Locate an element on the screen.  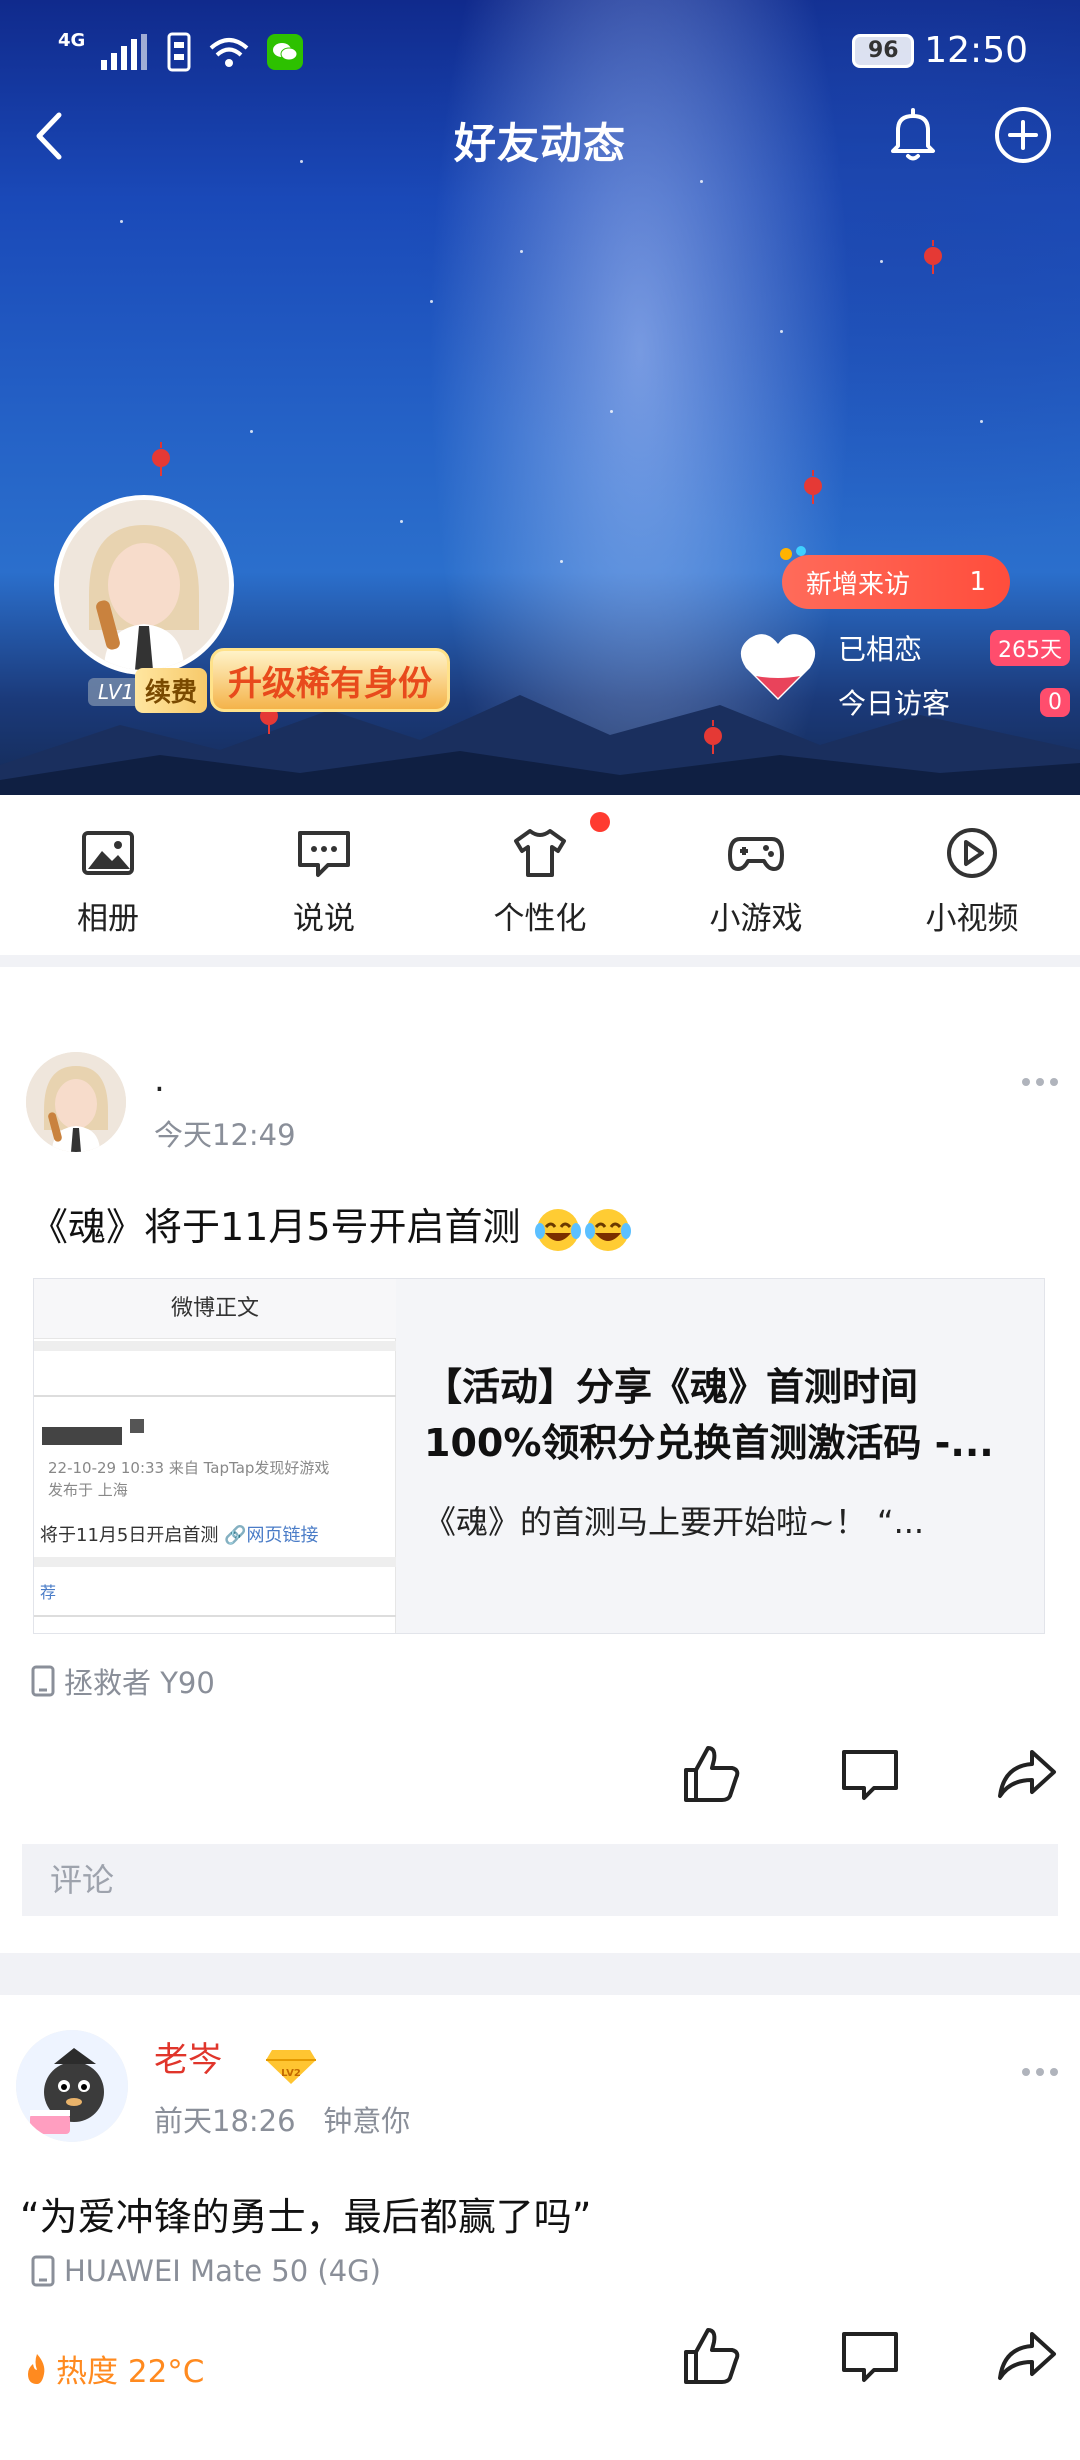
notifications-button is located at coordinates (913, 135).